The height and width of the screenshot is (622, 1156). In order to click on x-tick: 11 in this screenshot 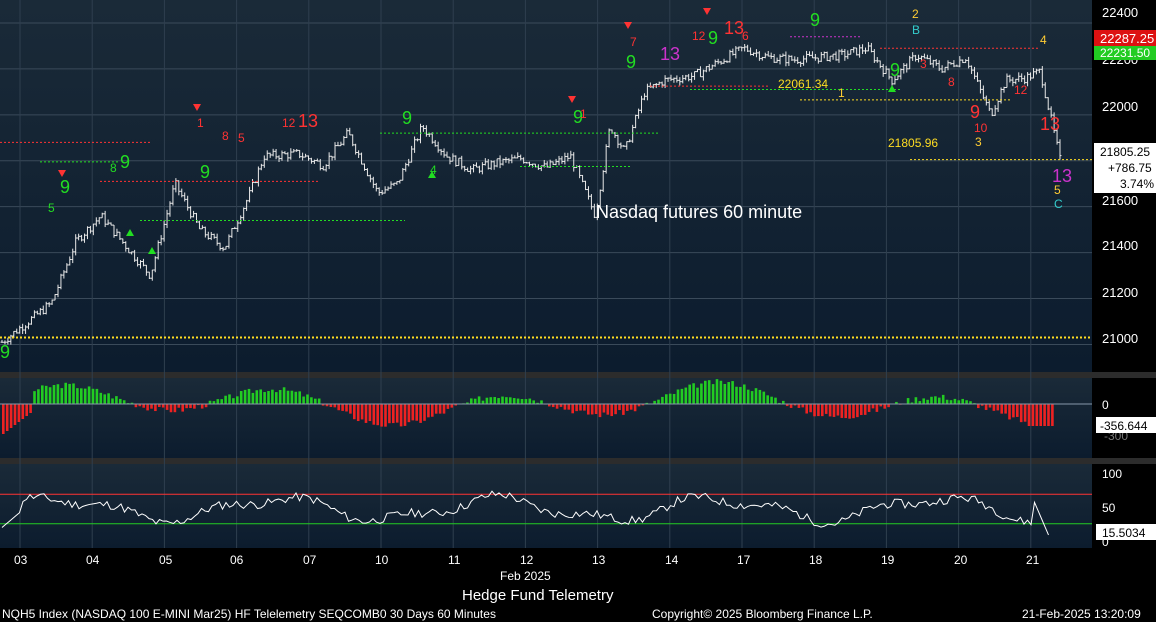, I will do `click(454, 560)`.